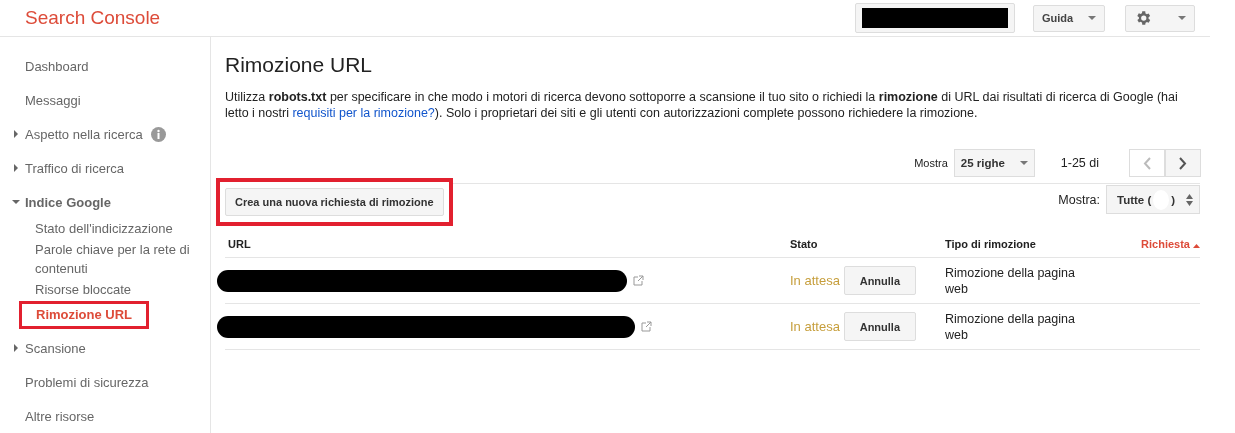 The height and width of the screenshot is (433, 1235). What do you see at coordinates (1069, 18) in the screenshot?
I see `help-button: Guida` at bounding box center [1069, 18].